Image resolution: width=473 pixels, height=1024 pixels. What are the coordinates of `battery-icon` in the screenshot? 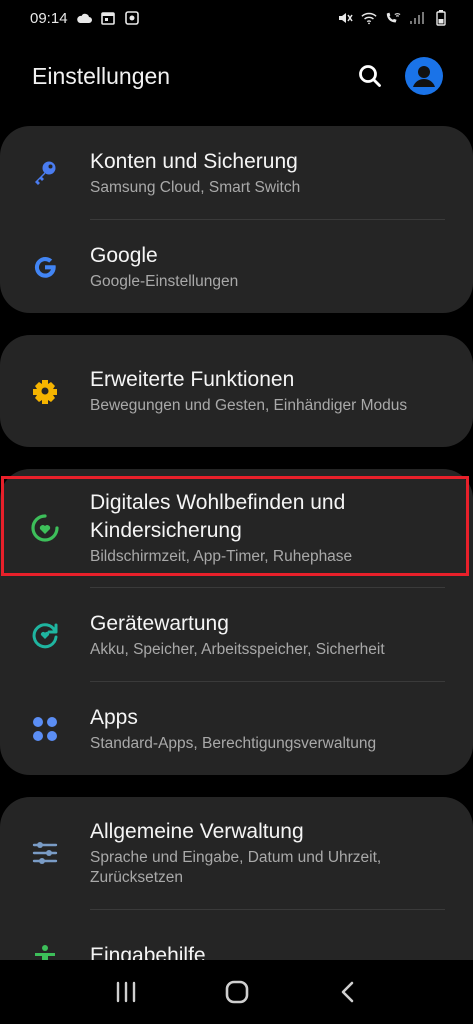 It's located at (441, 18).